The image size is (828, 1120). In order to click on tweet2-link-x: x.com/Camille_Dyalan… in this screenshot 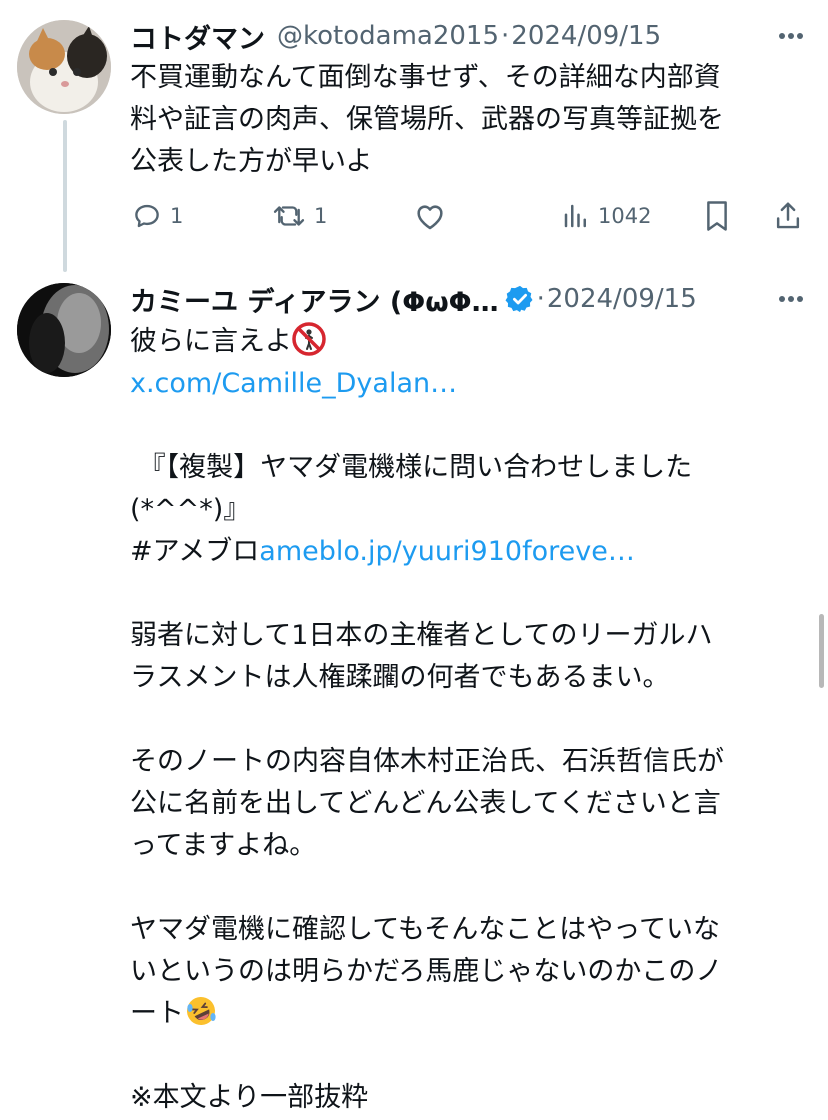, I will do `click(293, 383)`.